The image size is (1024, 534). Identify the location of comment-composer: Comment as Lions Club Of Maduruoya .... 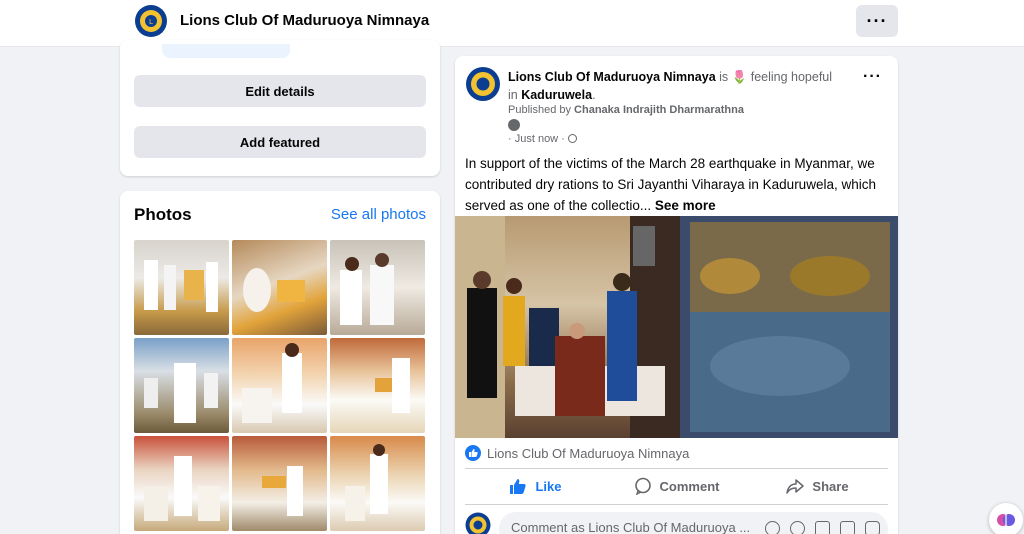
(676, 523).